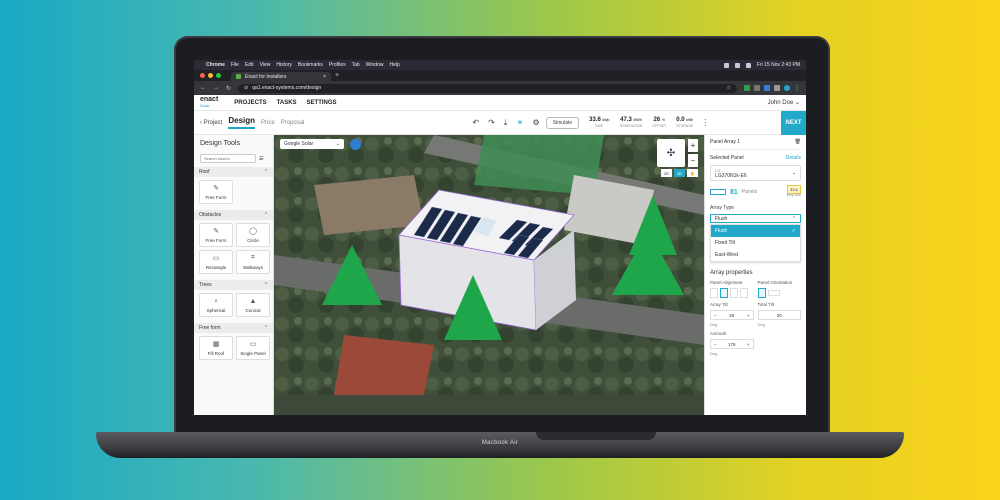  I want to click on bookmark-star-icon: ☆, so click(729, 88).